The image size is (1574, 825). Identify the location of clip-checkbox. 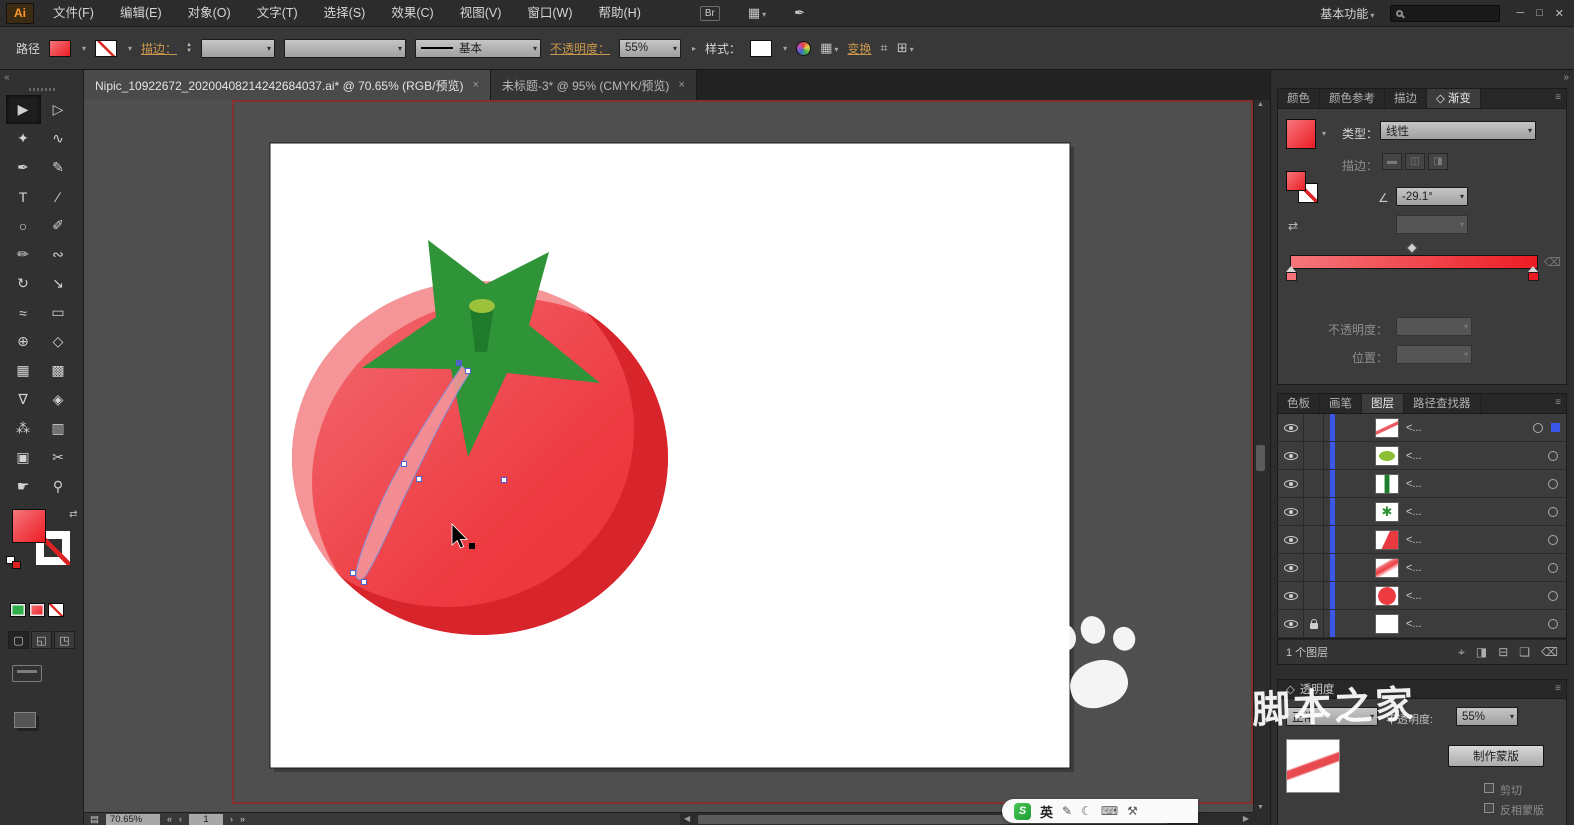
(1489, 788).